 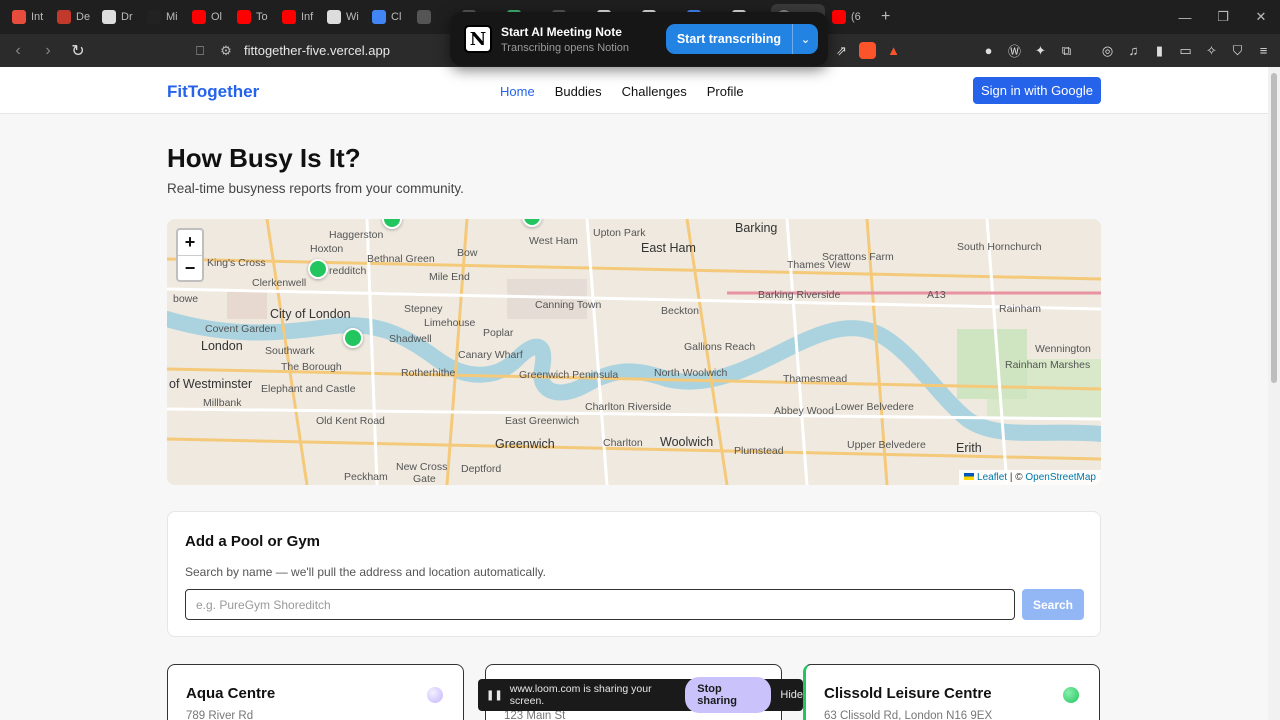 I want to click on close-window-icon: ✕, so click(x=1261, y=17).